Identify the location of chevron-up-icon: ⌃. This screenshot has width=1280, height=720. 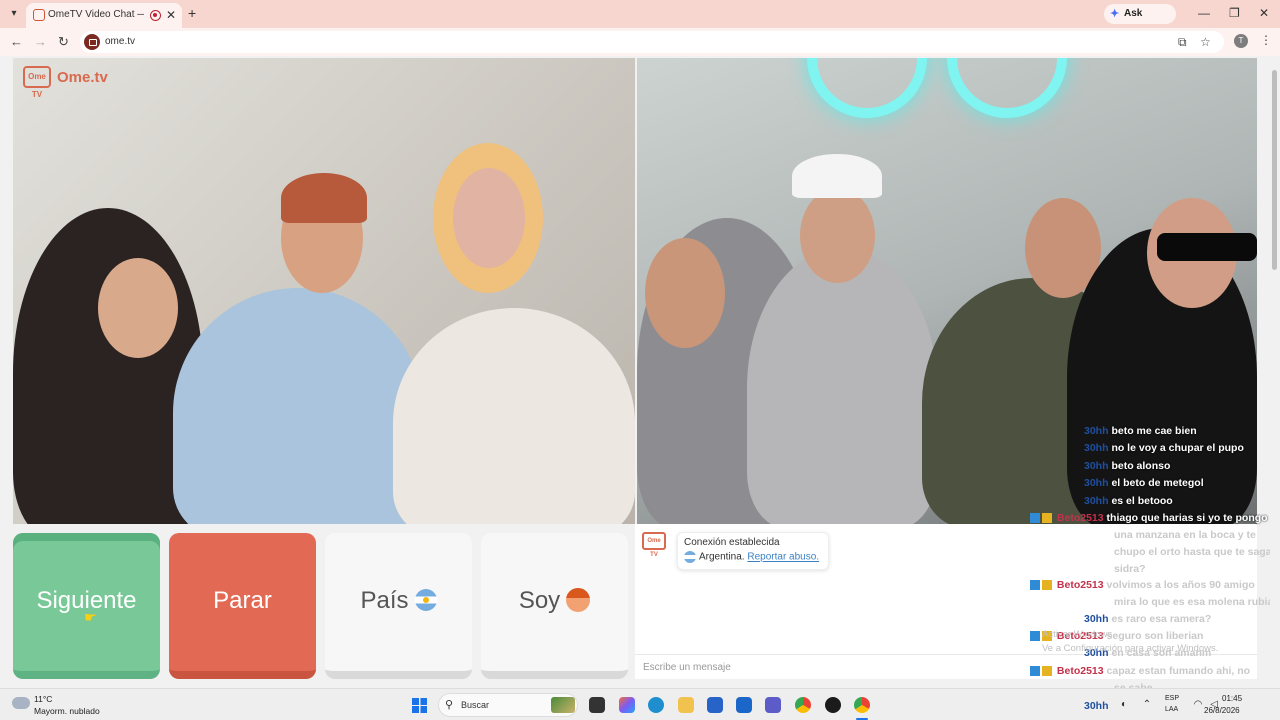
(1147, 705).